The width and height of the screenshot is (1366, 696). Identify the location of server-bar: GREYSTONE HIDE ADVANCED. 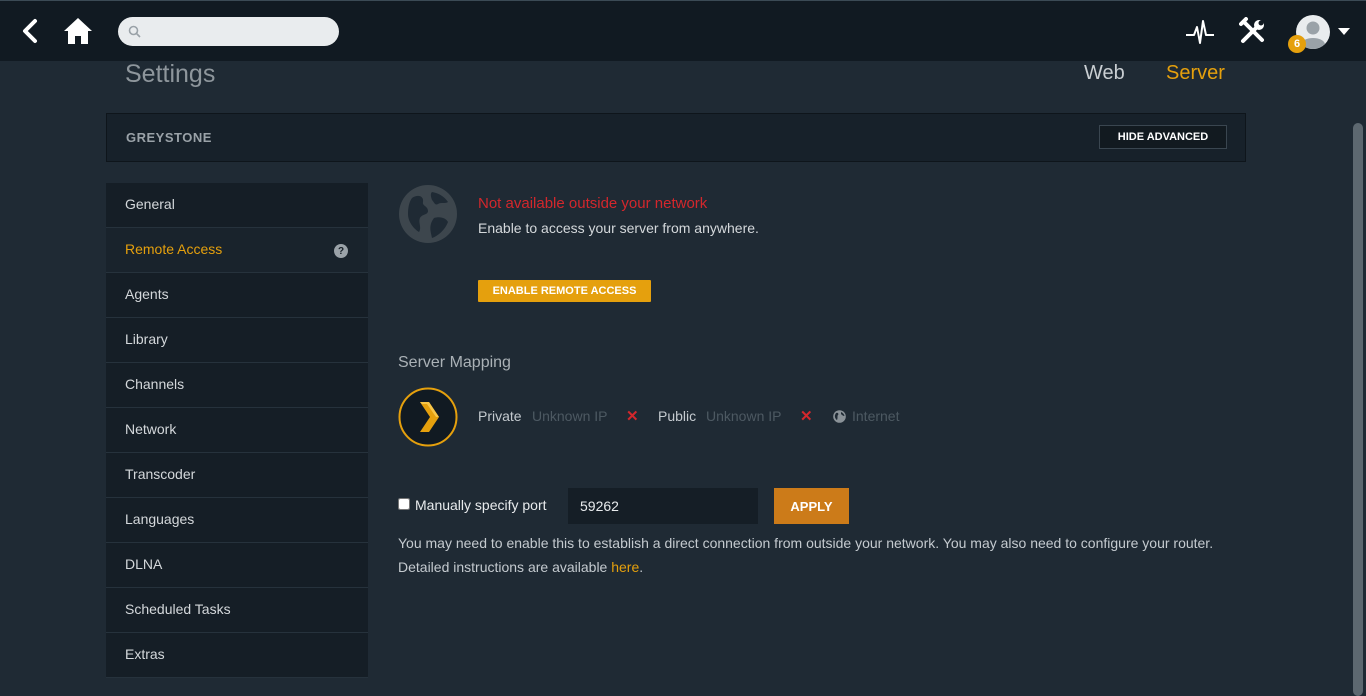
(676, 137).